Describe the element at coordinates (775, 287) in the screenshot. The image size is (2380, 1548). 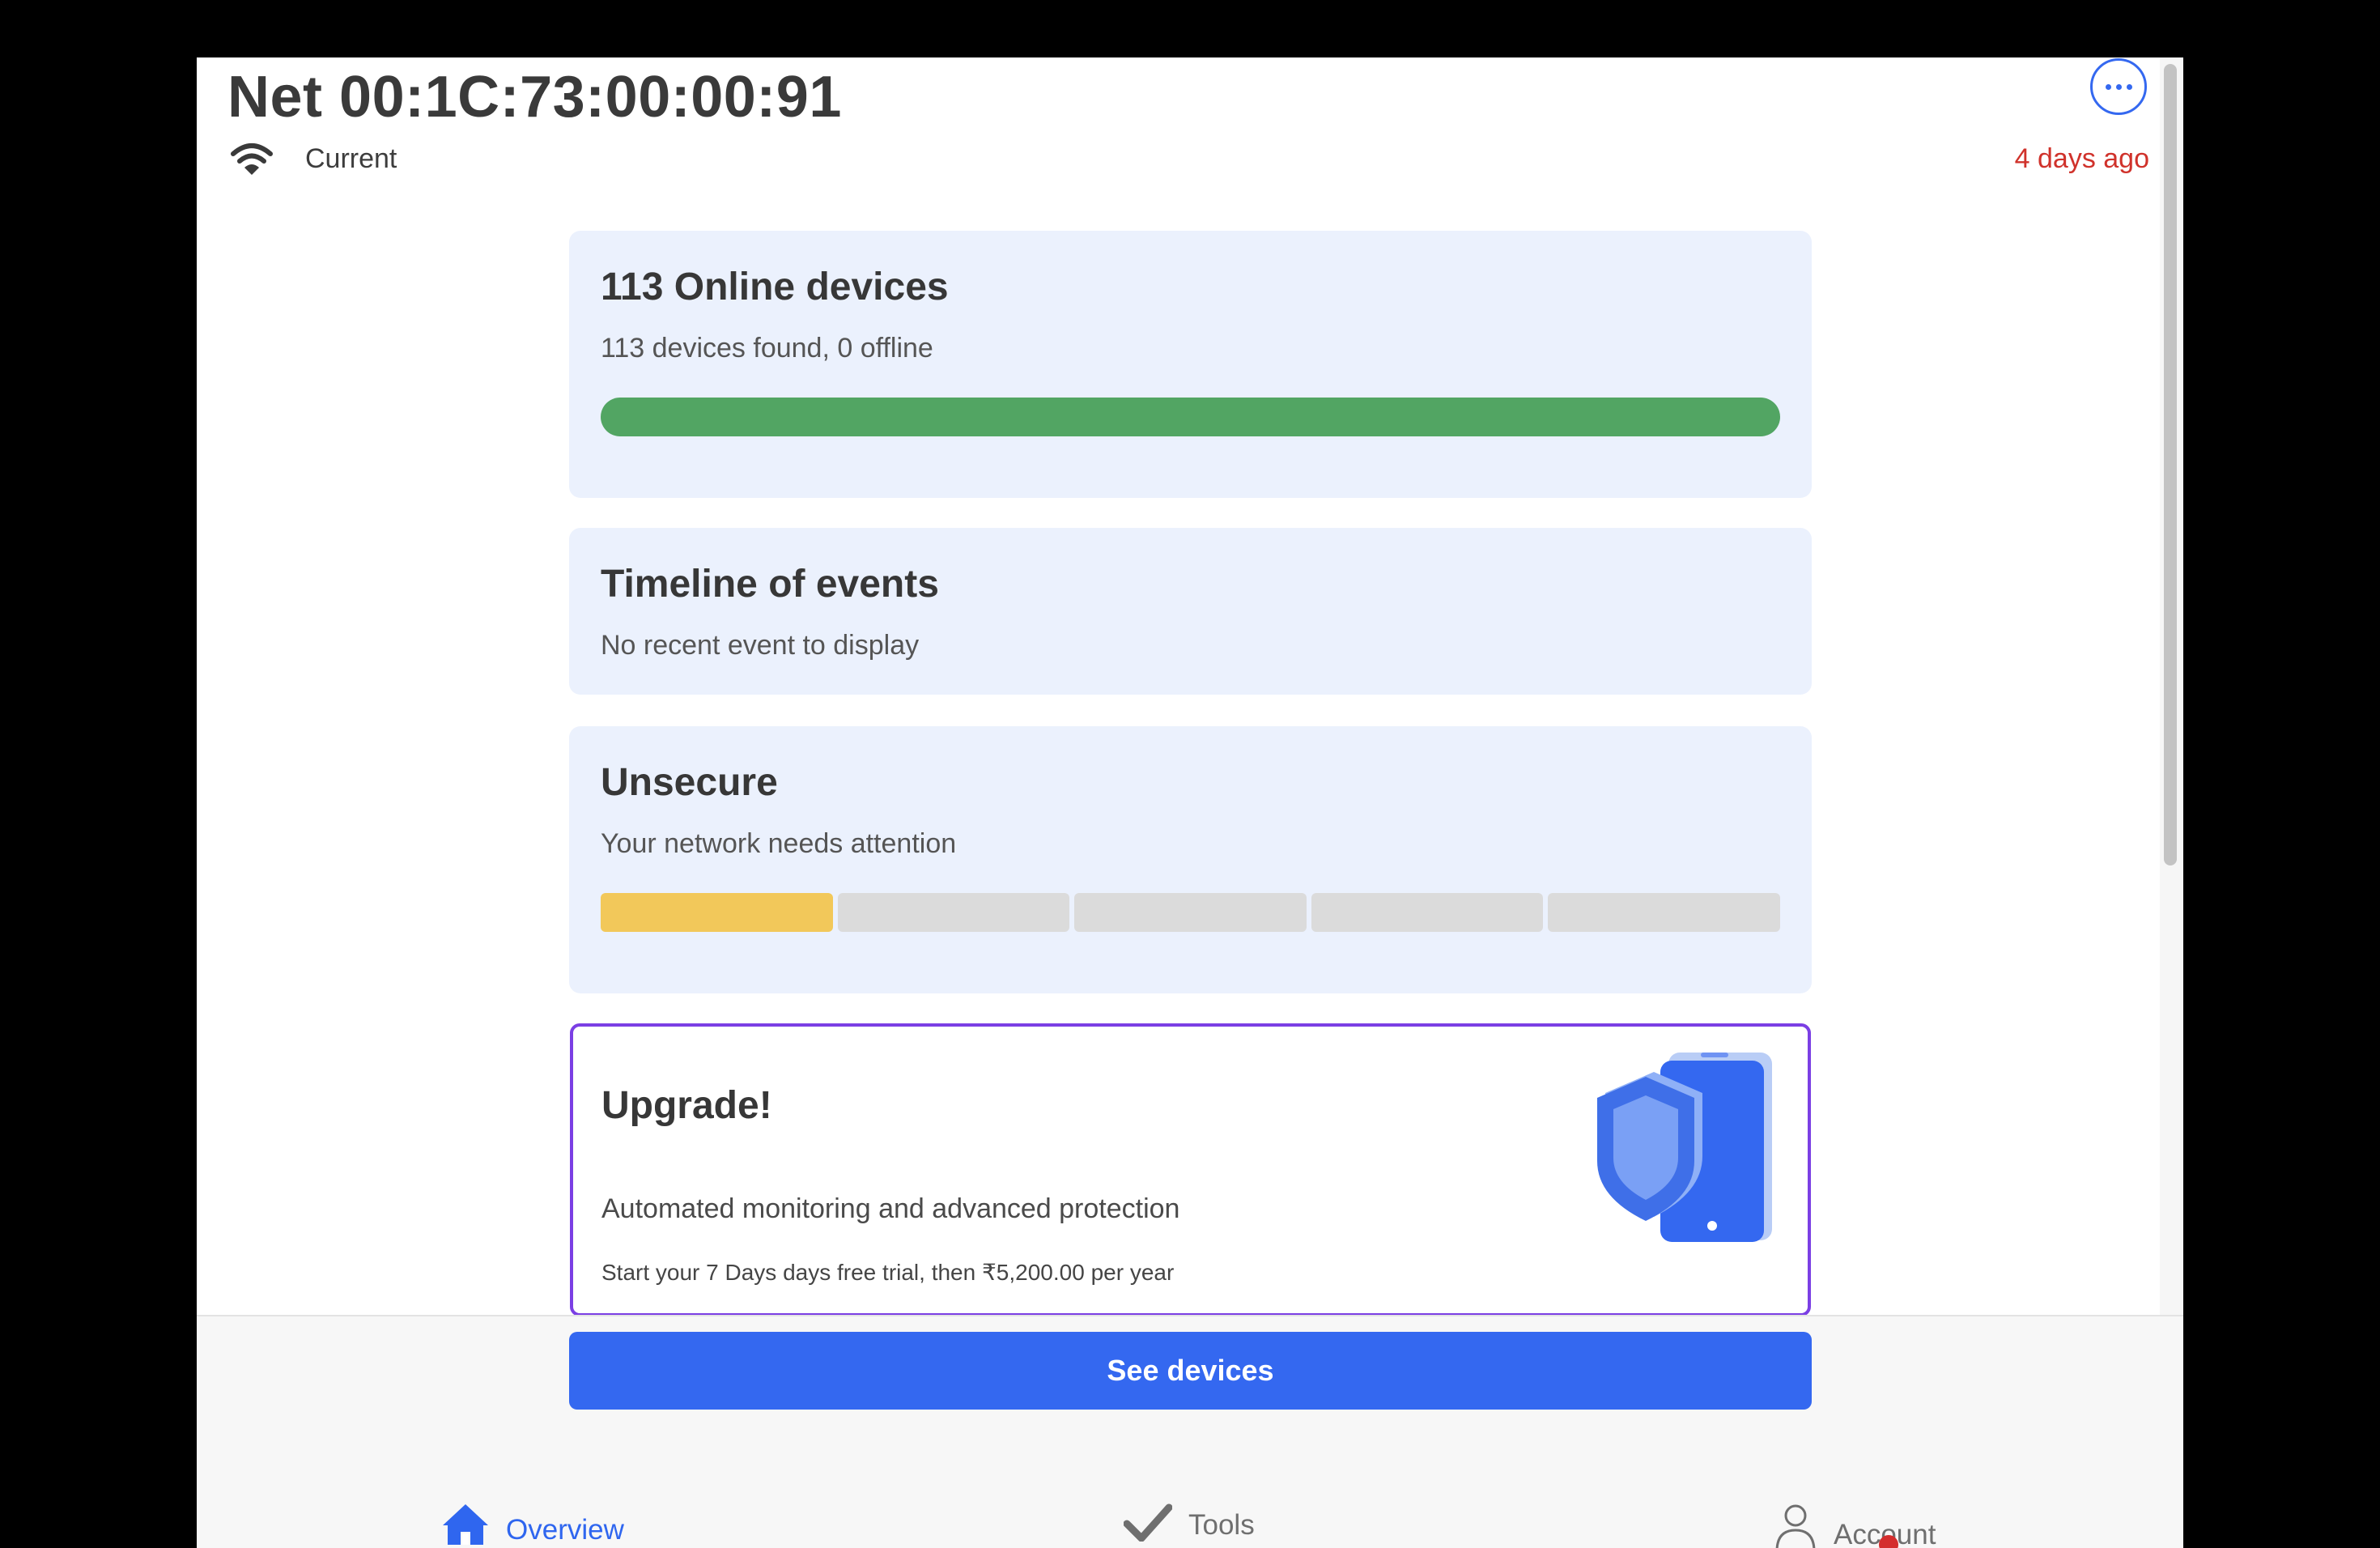
I see `online-devices-title: 113 Online devices` at that location.